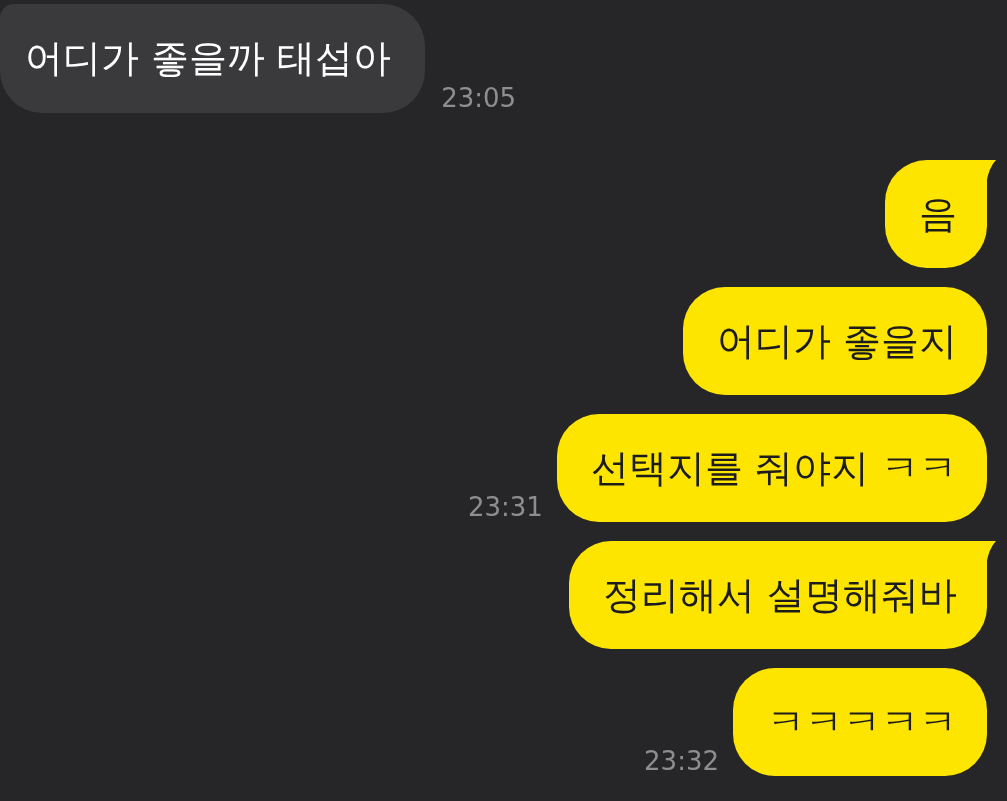 The height and width of the screenshot is (801, 1007). I want to click on message-text: 어디가 좋을까 태섭아, so click(208, 58).